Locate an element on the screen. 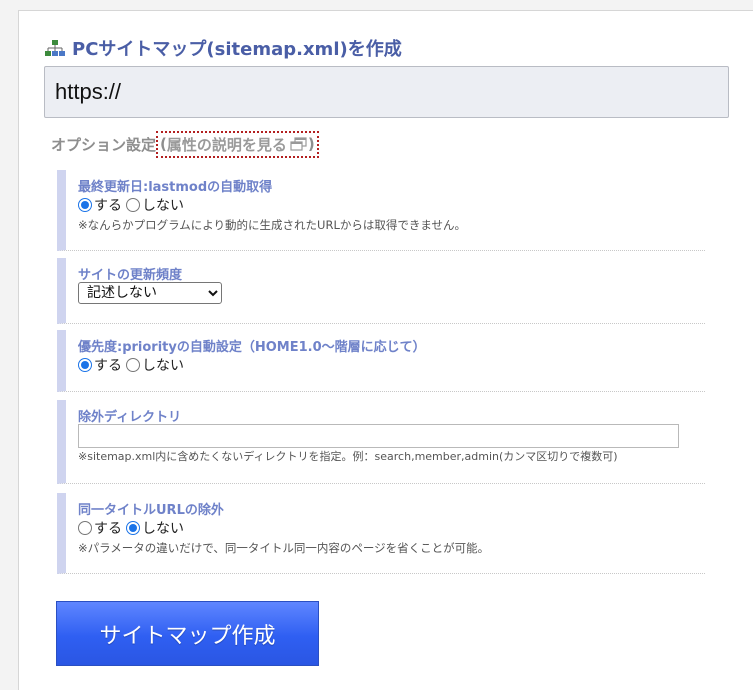 The height and width of the screenshot is (690, 753). section-priority: 優先度:priorityの自動設定（HOME1.0～階層に応じて） する しない is located at coordinates (381, 361).